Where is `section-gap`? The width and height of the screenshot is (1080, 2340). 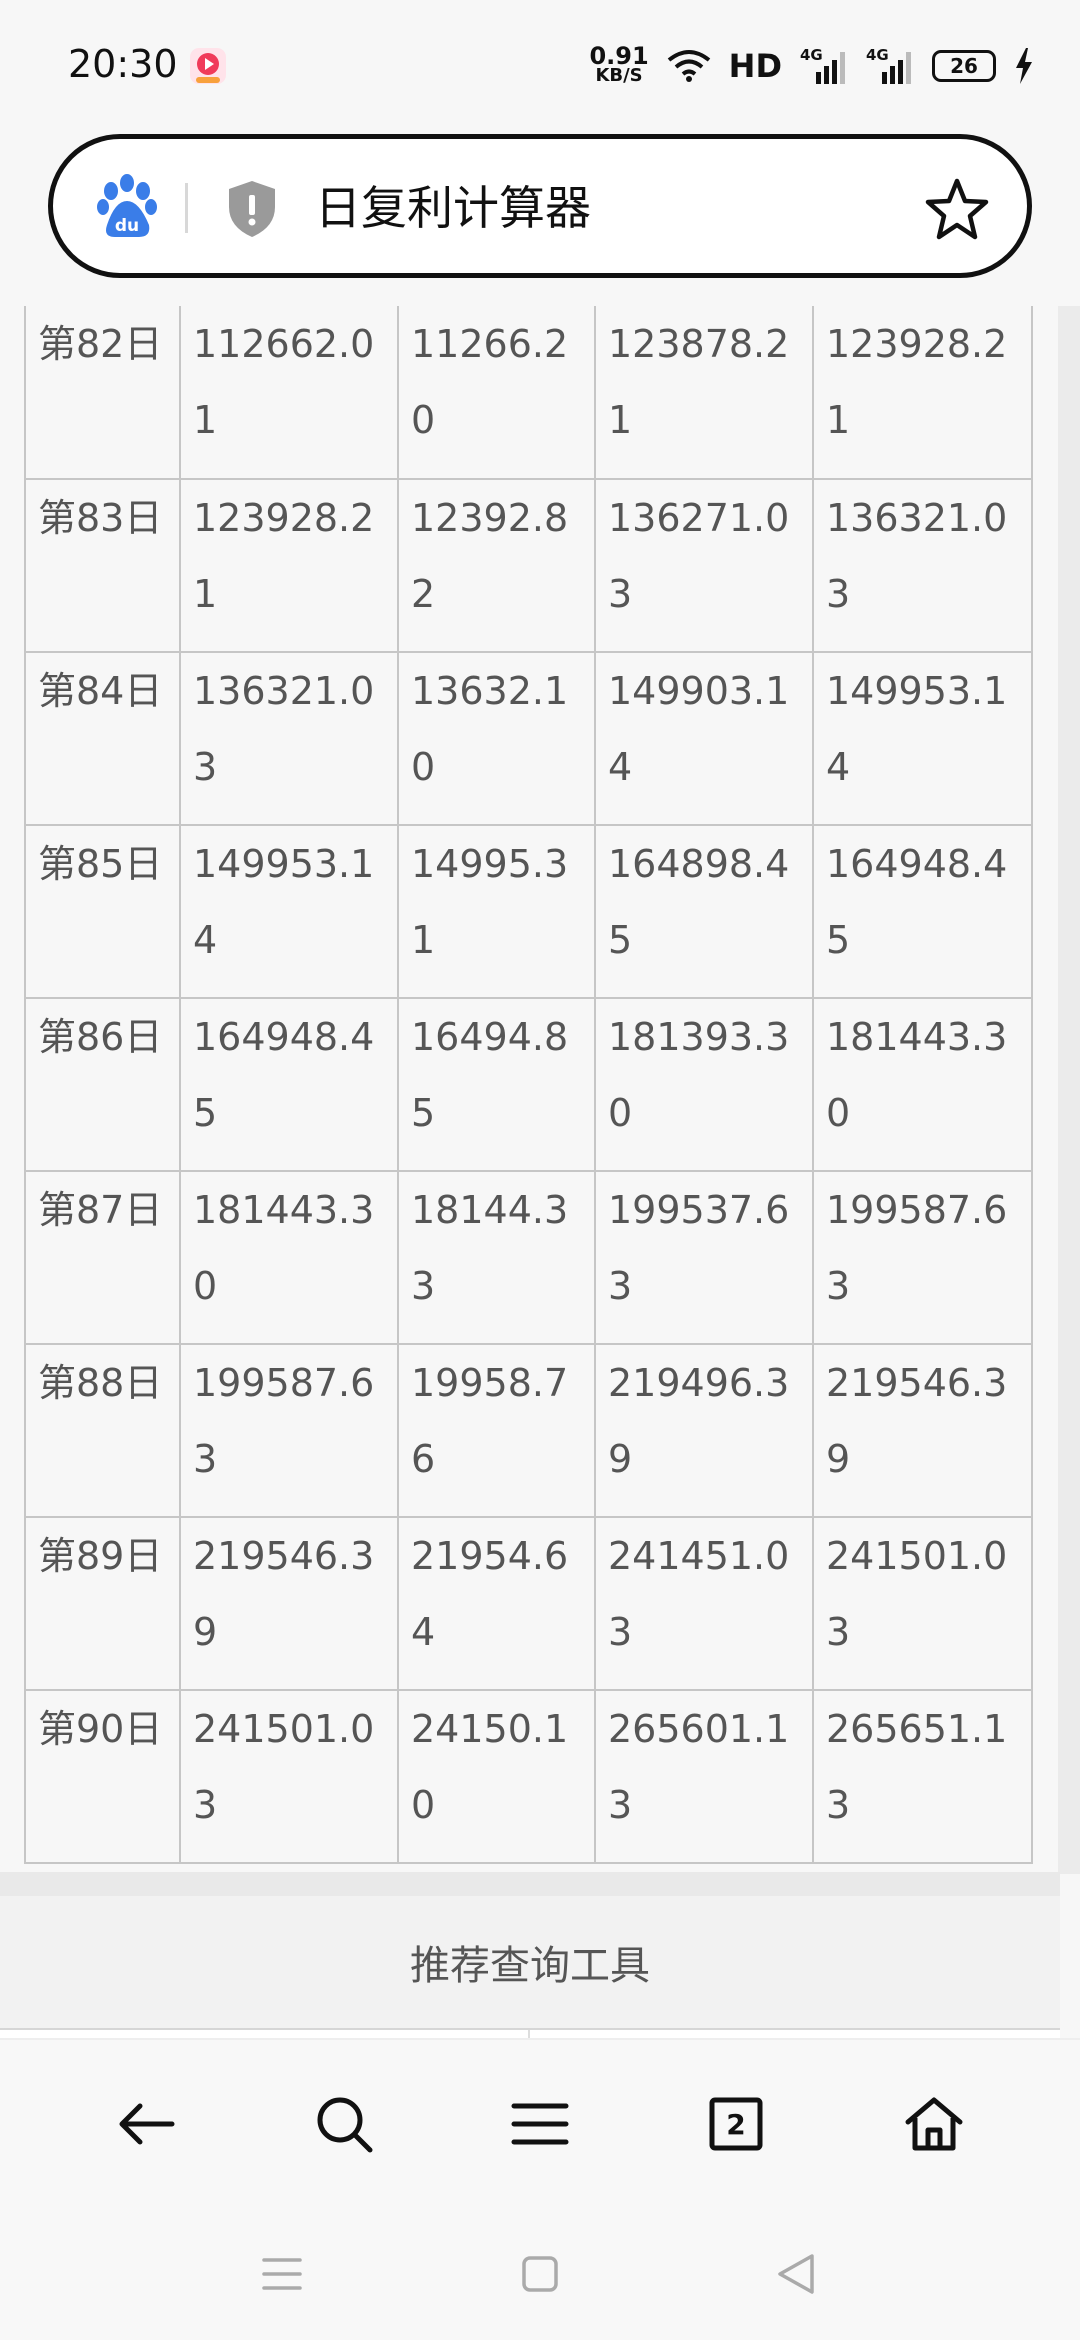 section-gap is located at coordinates (530, 1884).